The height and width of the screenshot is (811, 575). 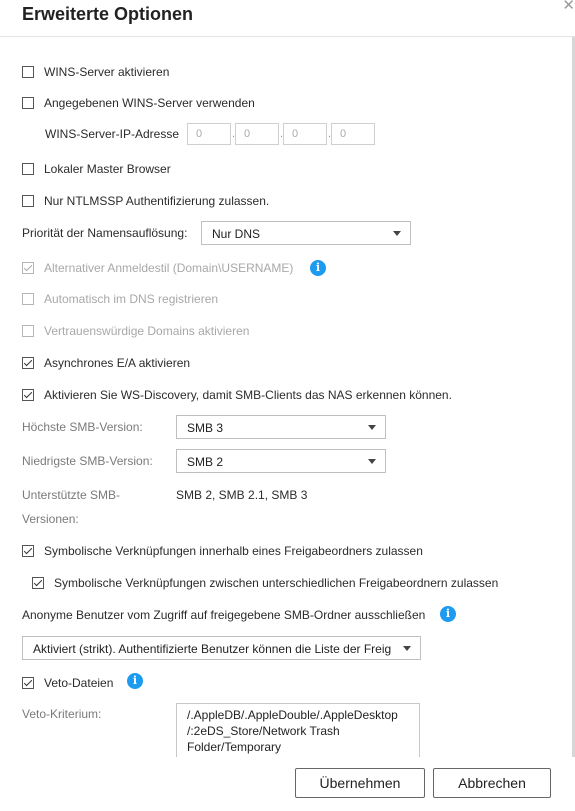 What do you see at coordinates (50, 519) in the screenshot?
I see `smb-supported-label-2: Versionen:` at bounding box center [50, 519].